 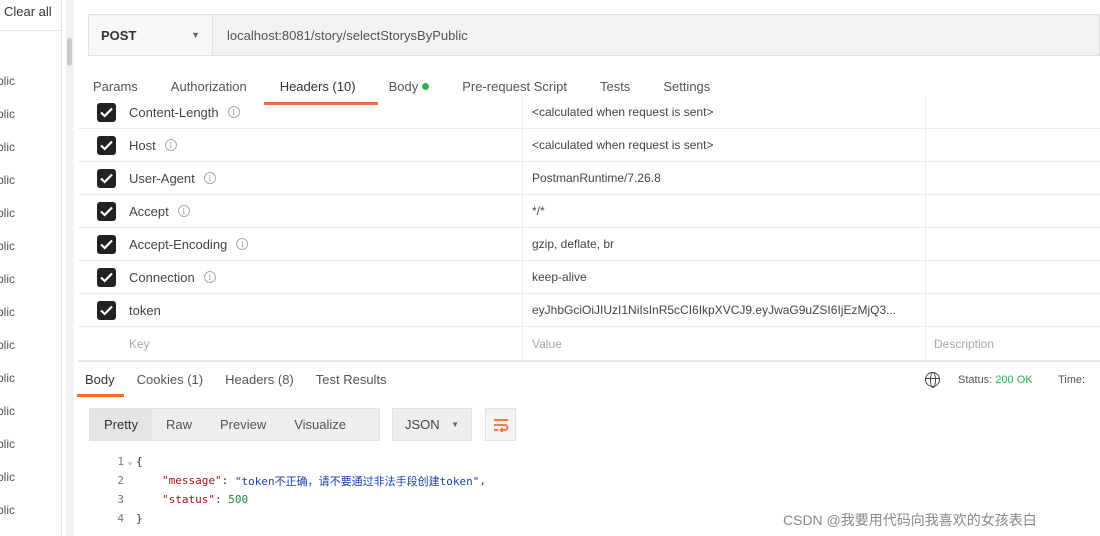 What do you see at coordinates (1013, 344) in the screenshot?
I see `new-header-description-input: Description` at bounding box center [1013, 344].